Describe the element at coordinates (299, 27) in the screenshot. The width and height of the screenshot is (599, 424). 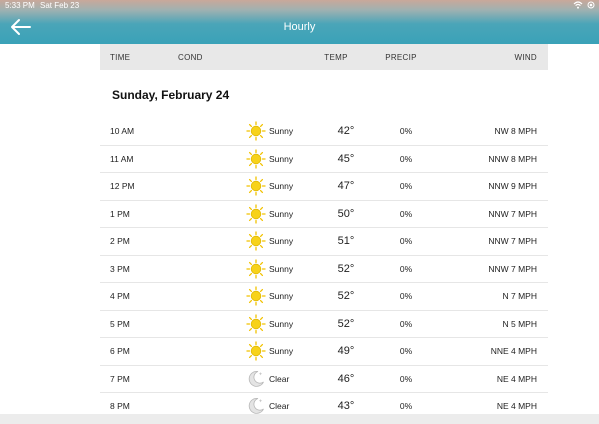
I see `page-title: Hourly` at that location.